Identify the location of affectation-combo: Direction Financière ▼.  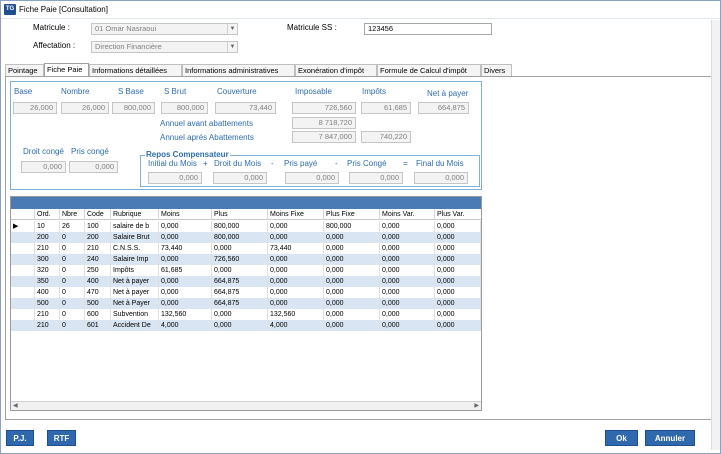
(164, 47).